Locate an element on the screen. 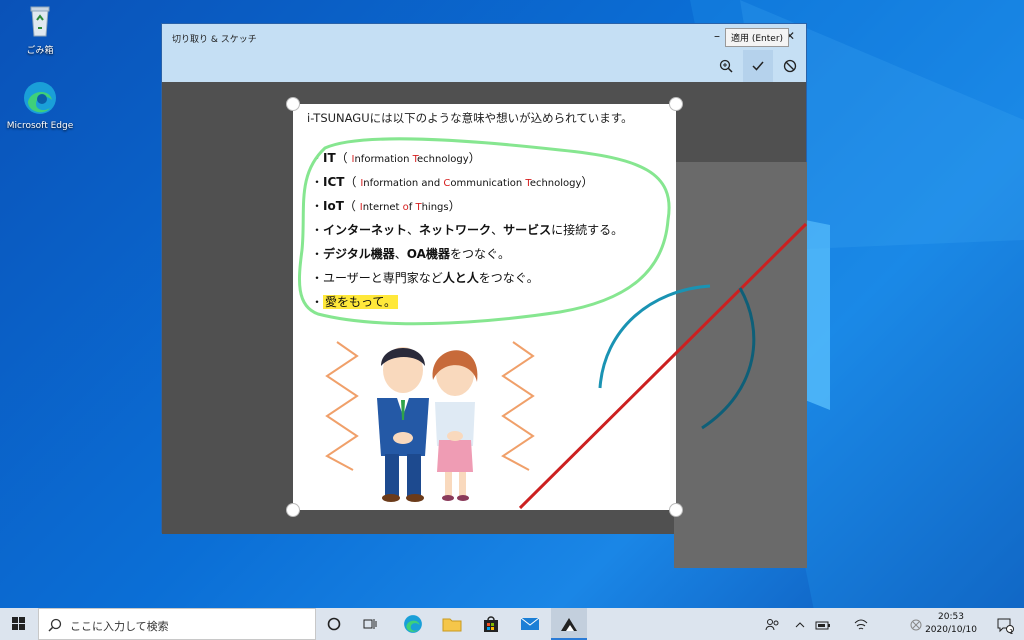 The width and height of the screenshot is (1024, 640). desktop-icon-edge: Microsoft Edge is located at coordinates (40, 105).